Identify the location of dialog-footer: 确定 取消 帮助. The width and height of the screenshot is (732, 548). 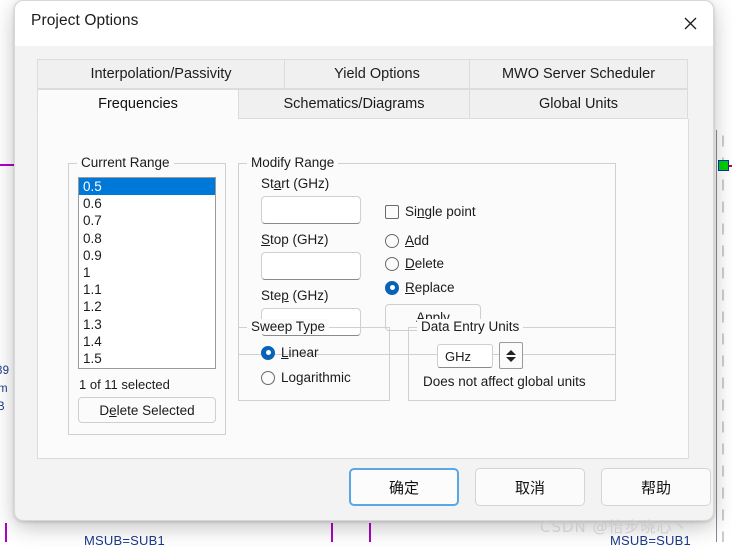
(364, 488).